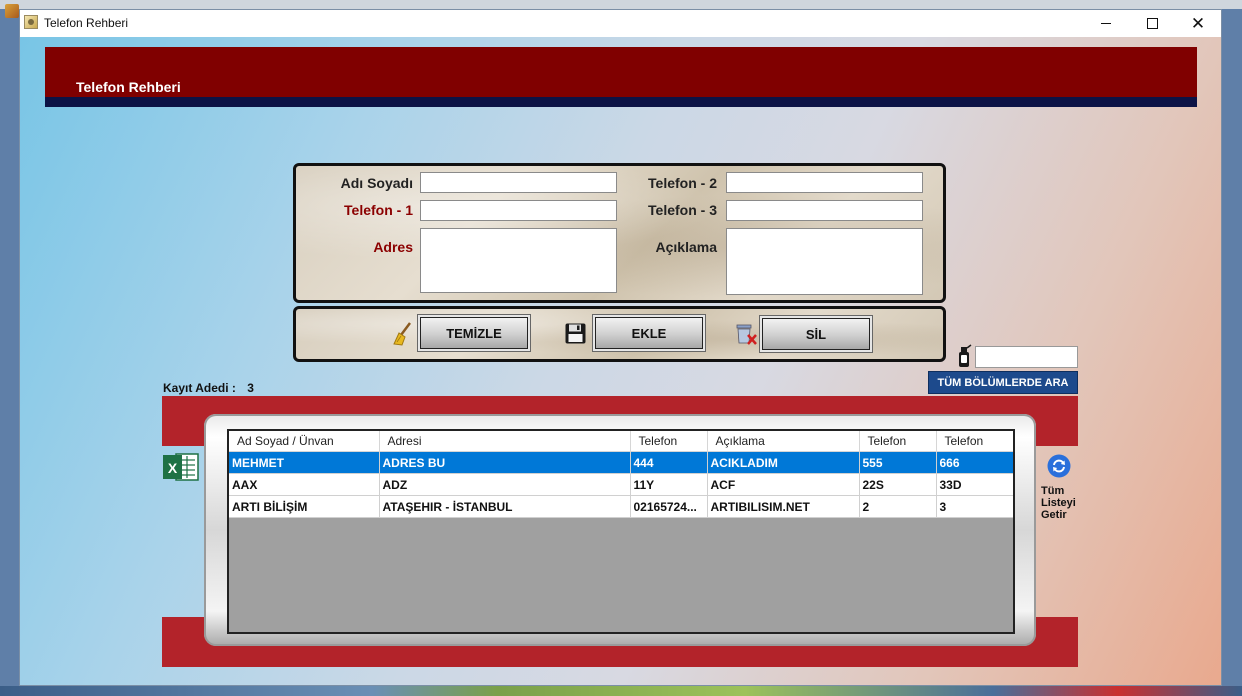 This screenshot has width=1242, height=696. I want to click on clear-button: TEMİZLE, so click(474, 333).